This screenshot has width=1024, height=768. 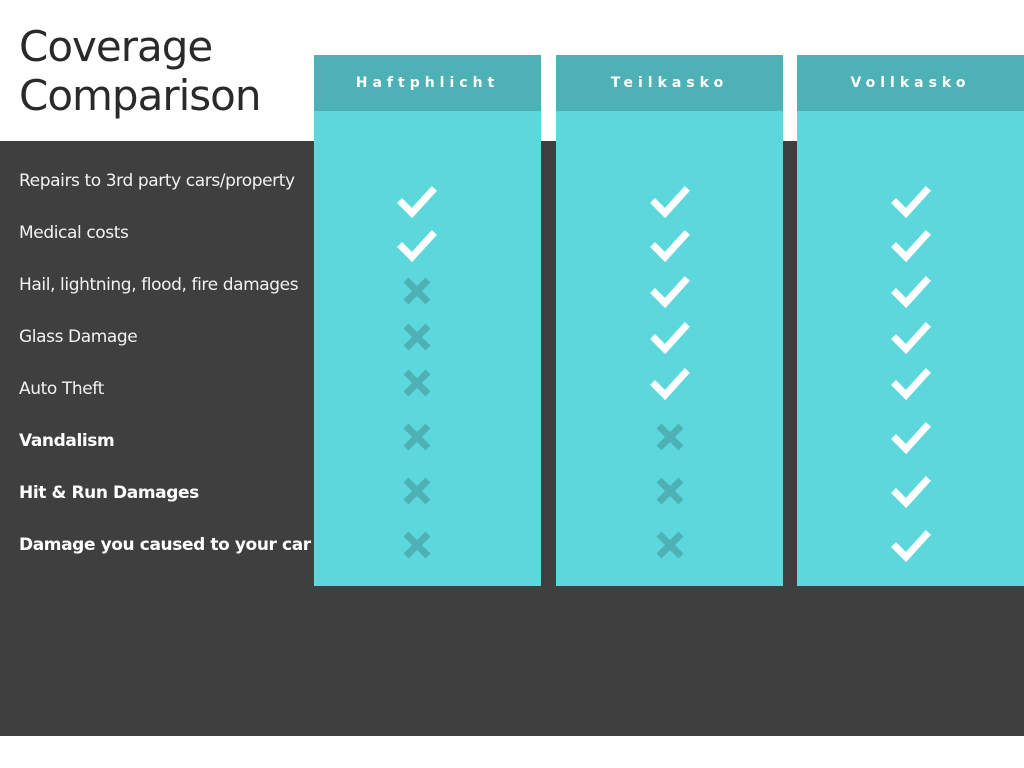 What do you see at coordinates (78, 337) in the screenshot?
I see `feature-label: Glass Damage` at bounding box center [78, 337].